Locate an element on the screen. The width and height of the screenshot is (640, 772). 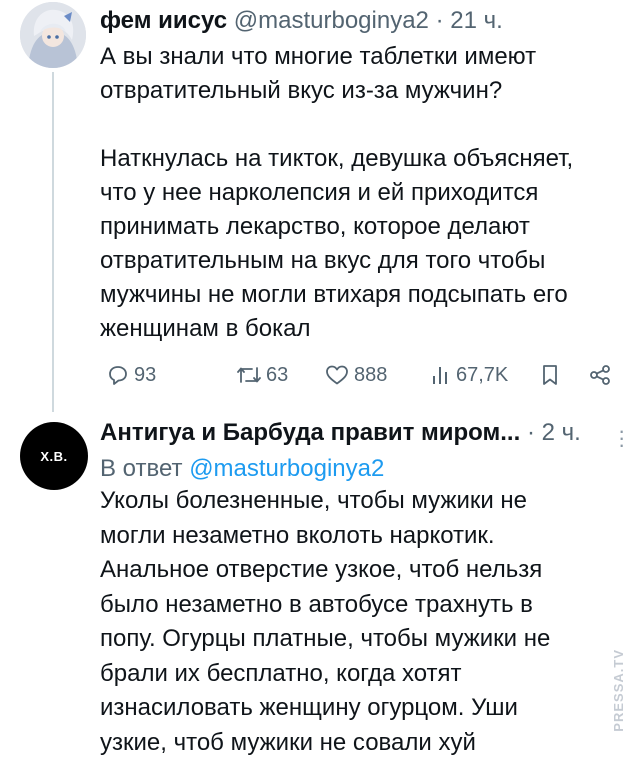
reply-icon is located at coordinates (118, 375).